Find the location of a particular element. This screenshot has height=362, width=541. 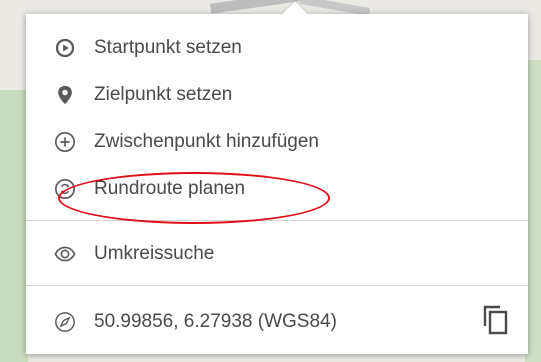

menu-item-radius-search: Umkreissuche is located at coordinates (277, 254).